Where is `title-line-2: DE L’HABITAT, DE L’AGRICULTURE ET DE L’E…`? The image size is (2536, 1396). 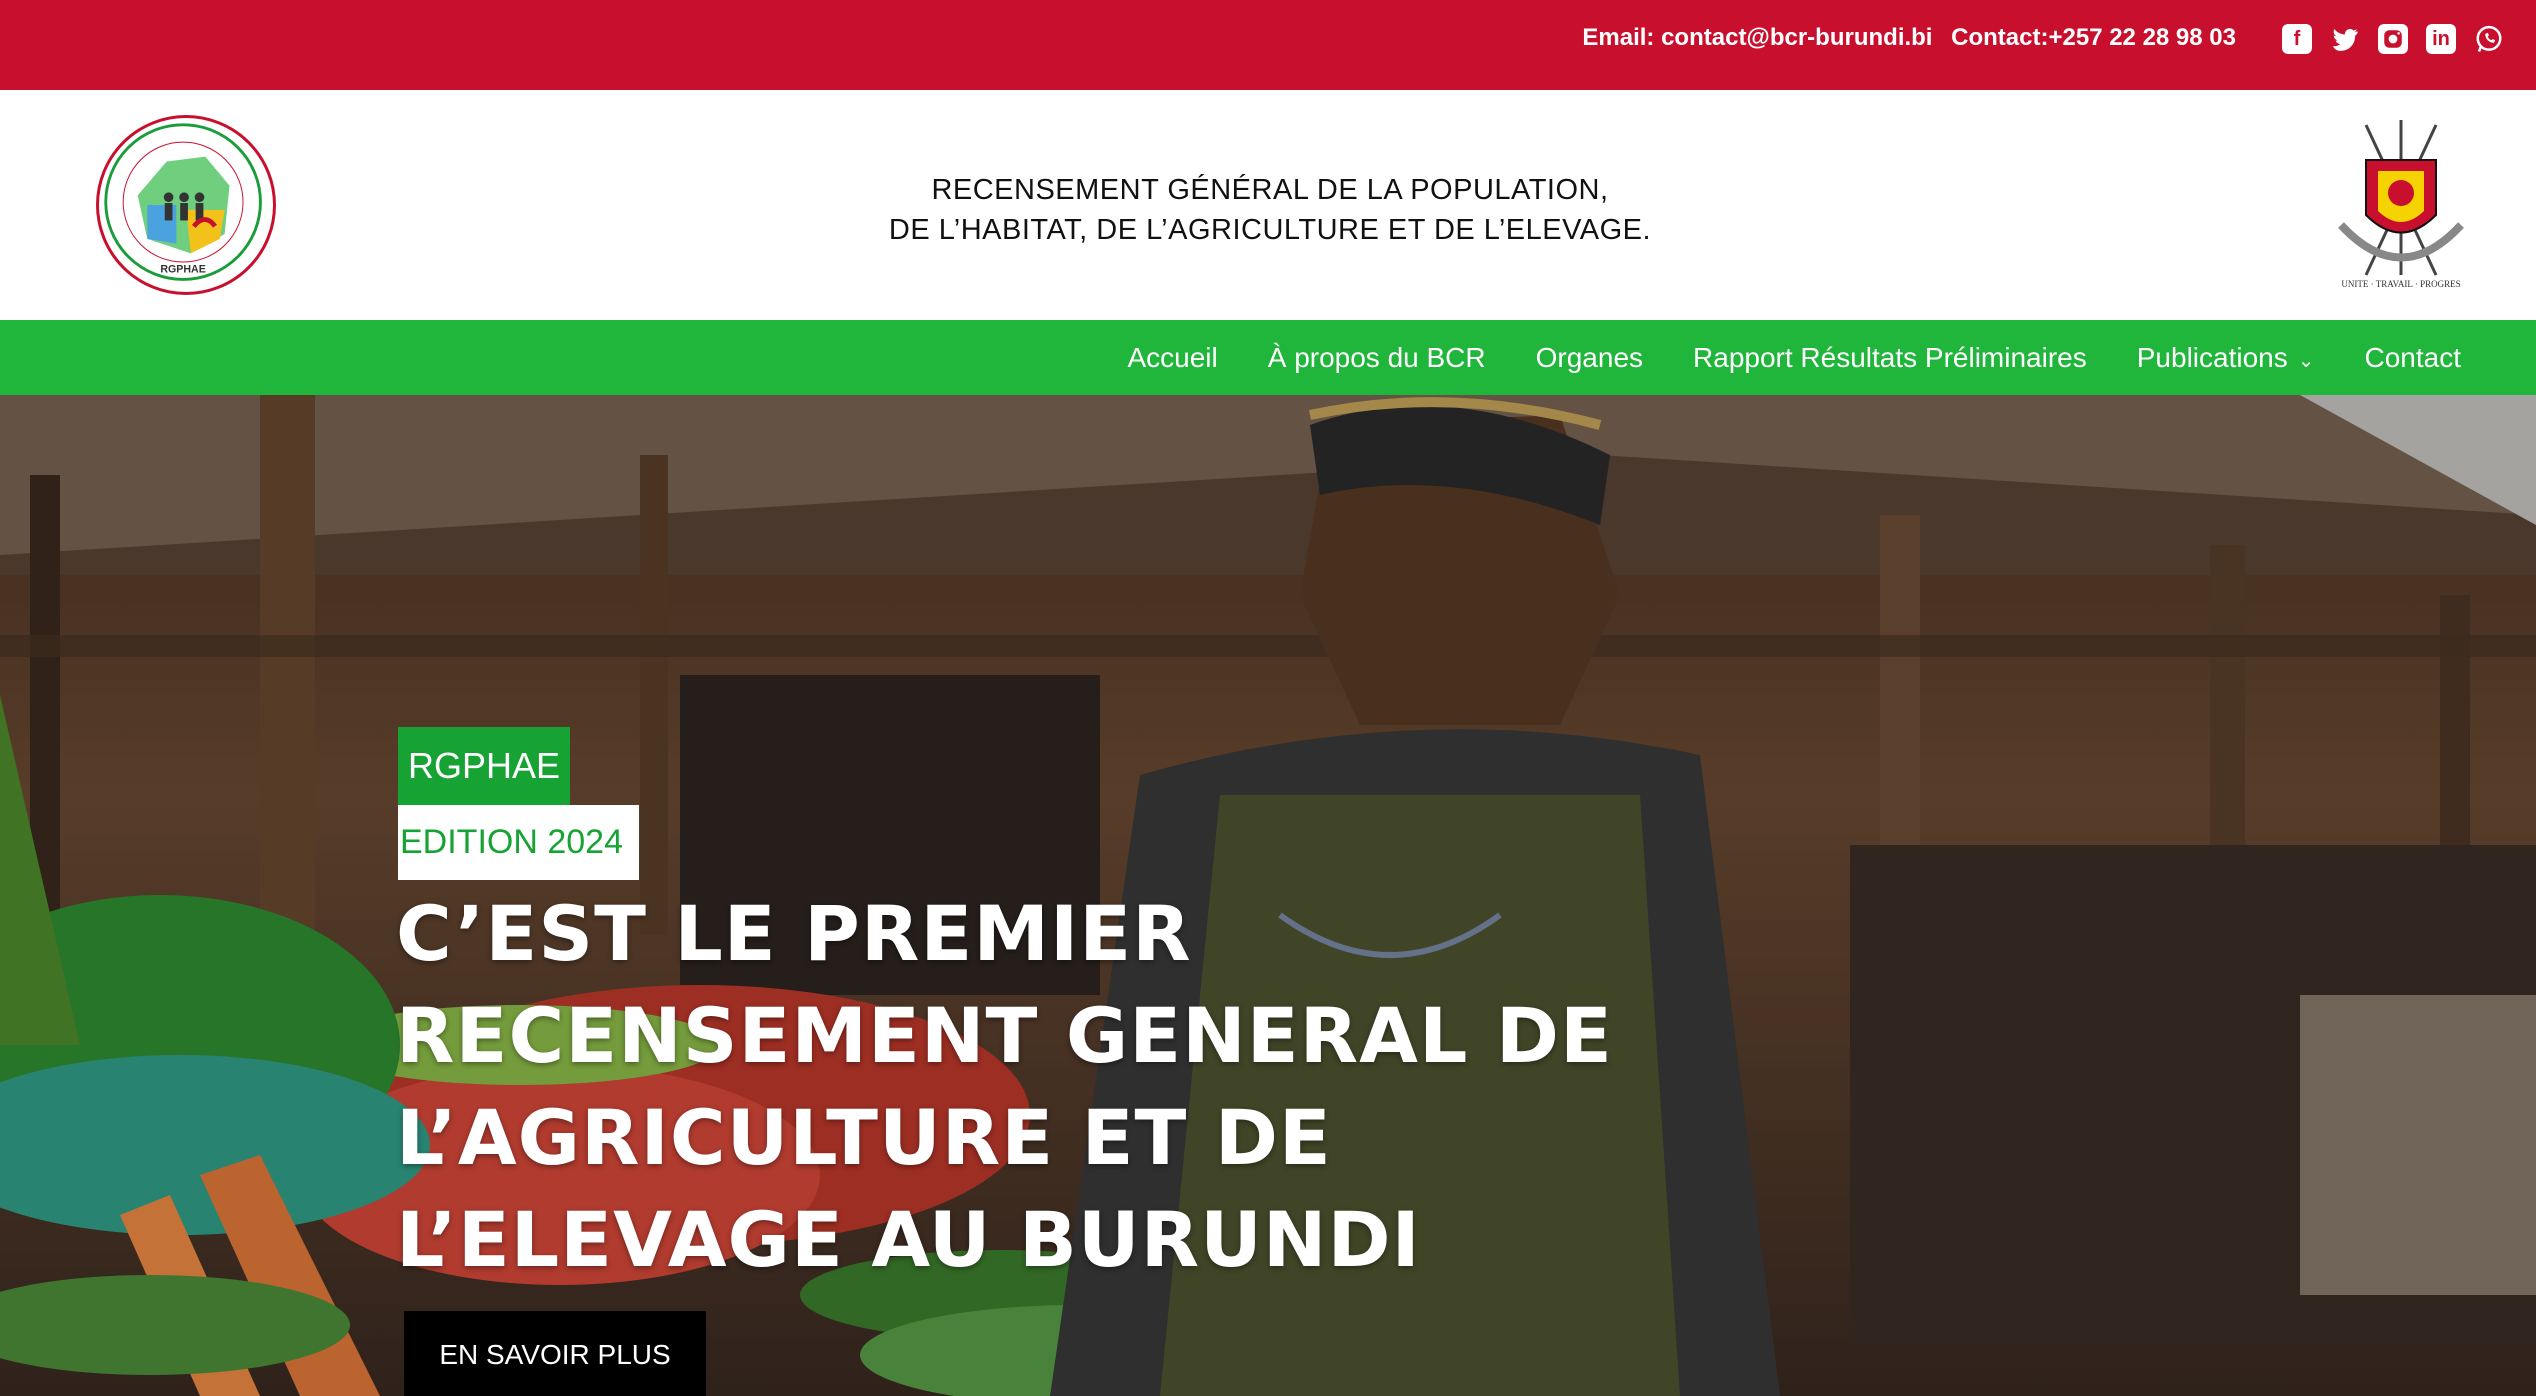 title-line-2: DE L’HABITAT, DE L’AGRICULTURE ET DE L’E… is located at coordinates (1270, 230).